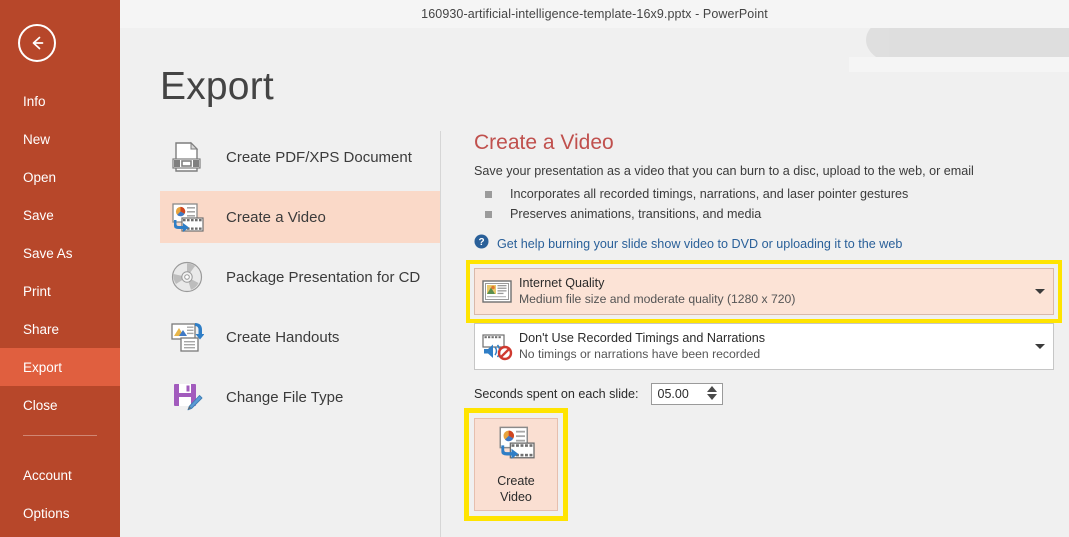  What do you see at coordinates (670, 394) in the screenshot?
I see `seconds-value: 05.00` at bounding box center [670, 394].